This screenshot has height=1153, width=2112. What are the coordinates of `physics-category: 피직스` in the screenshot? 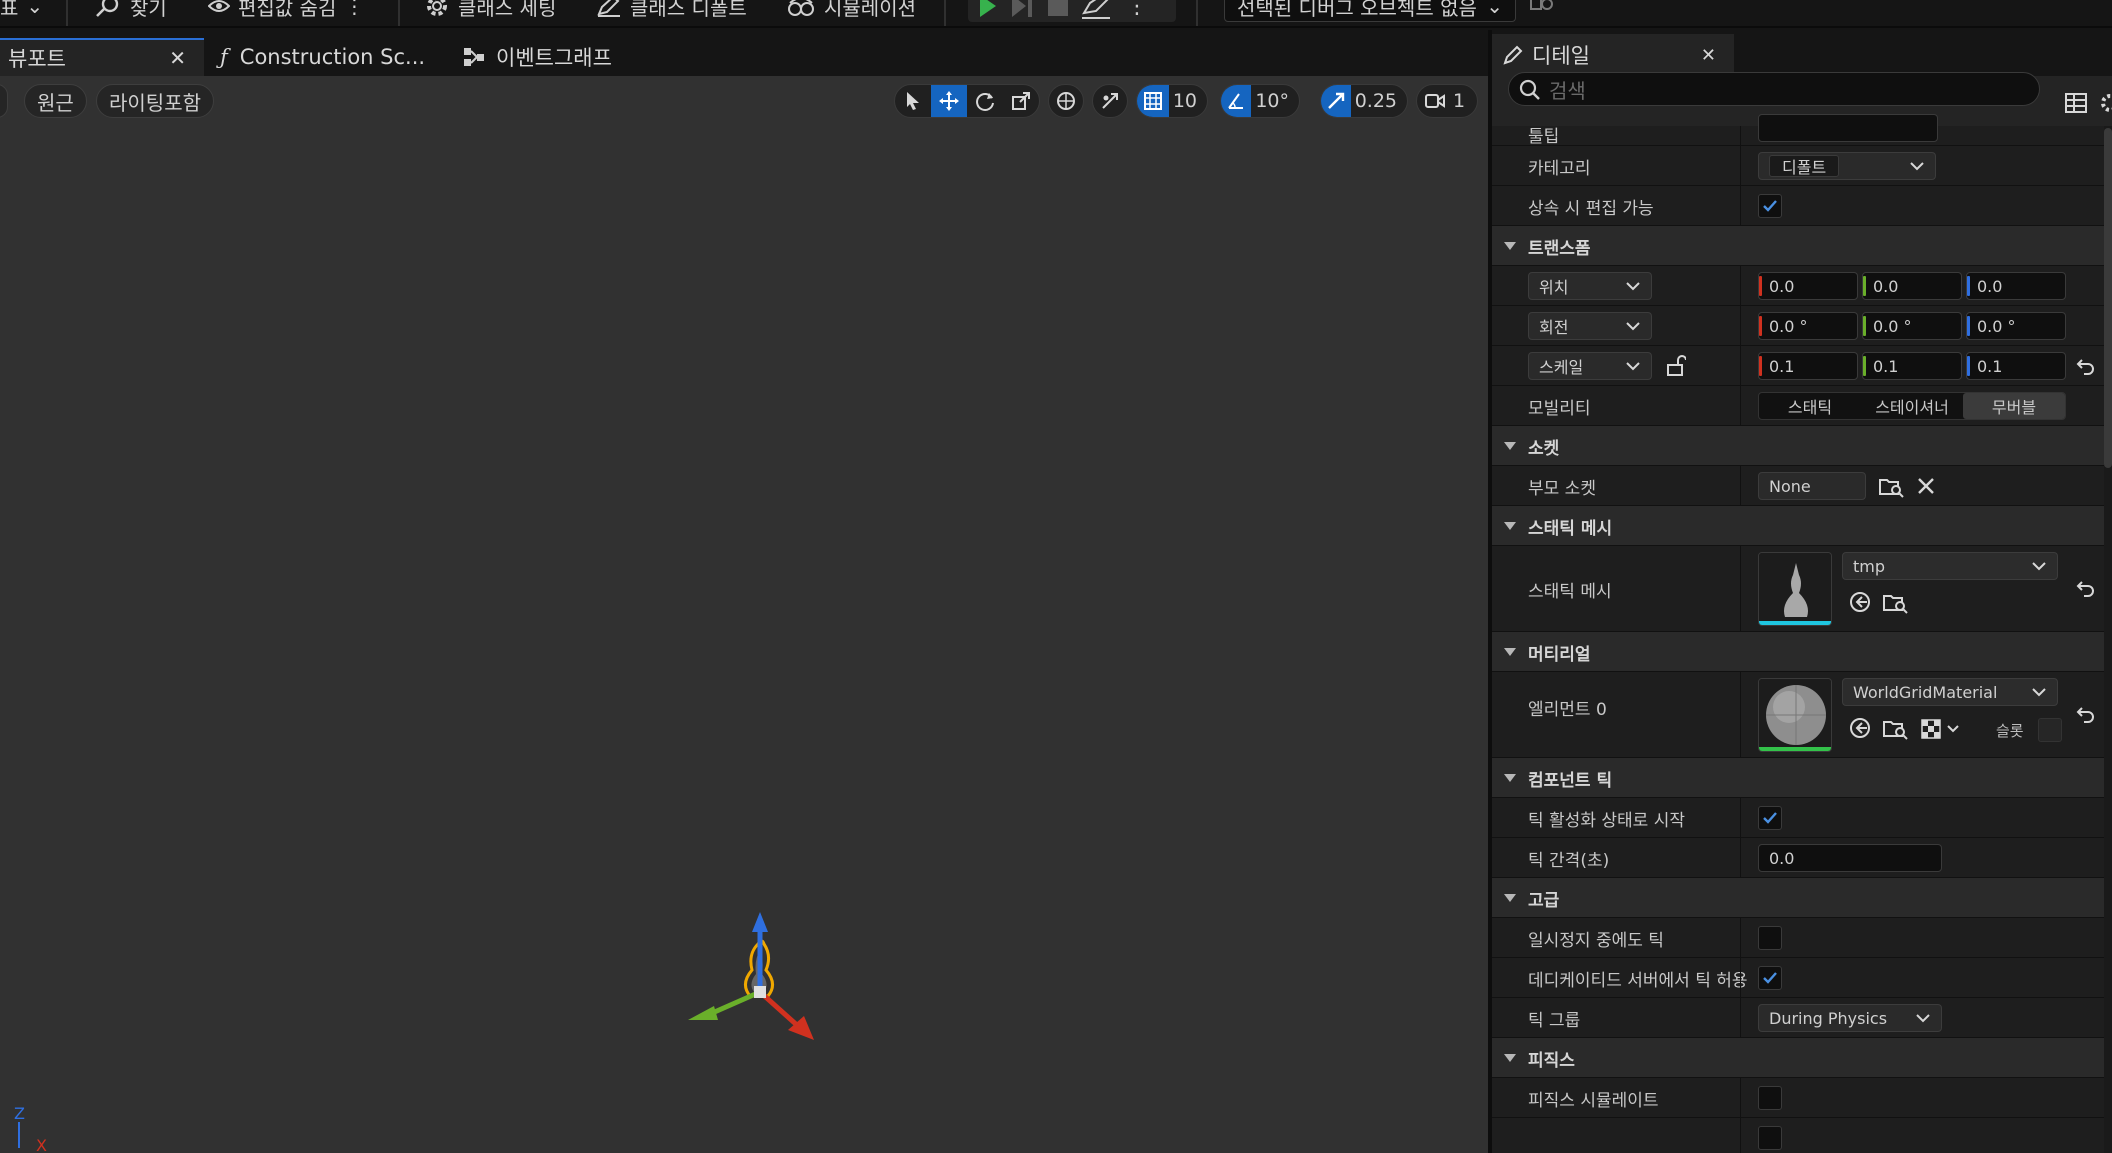 It's located at (1798, 1058).